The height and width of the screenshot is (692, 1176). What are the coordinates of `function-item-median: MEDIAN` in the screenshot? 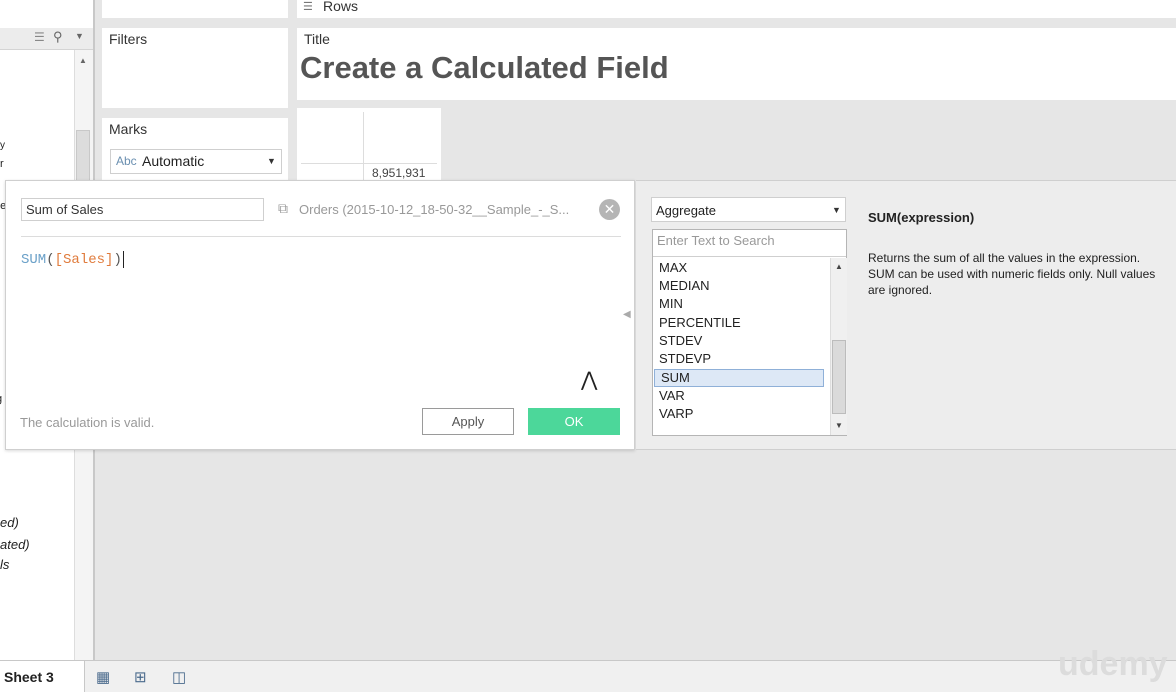 It's located at (738, 286).